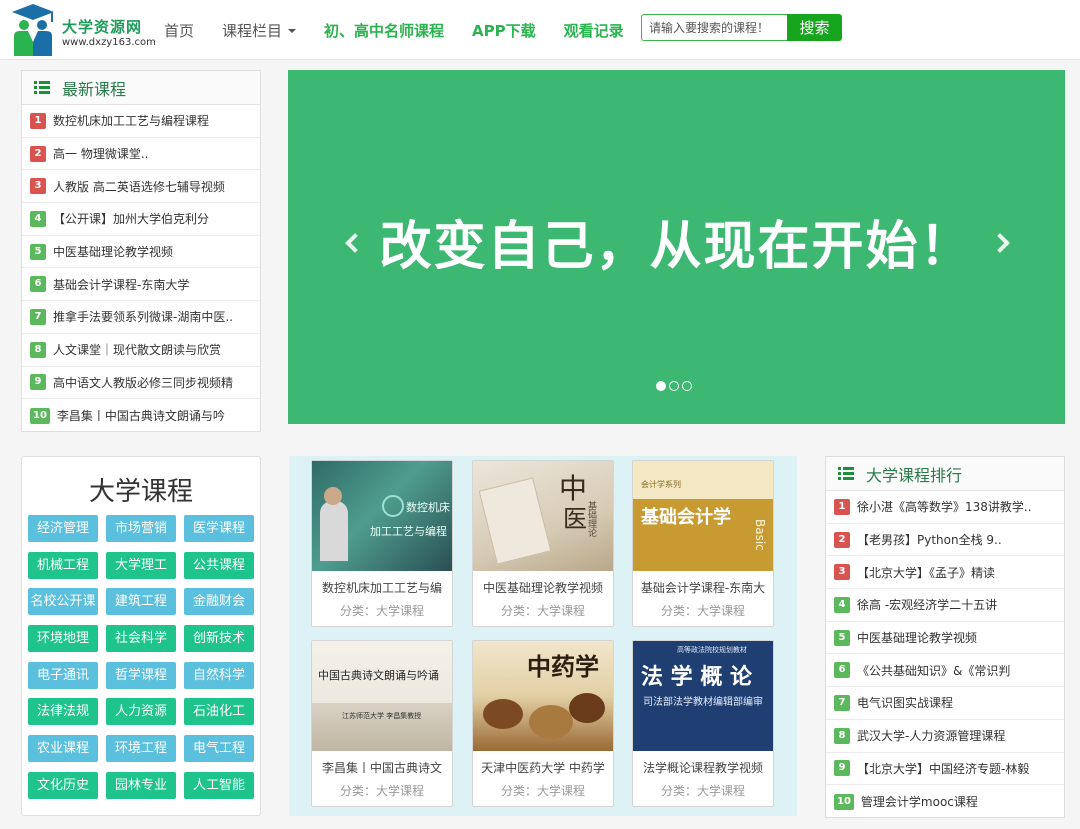 This screenshot has width=1080, height=829. I want to click on course-title: 天津中医药大学 中药学, so click(543, 768).